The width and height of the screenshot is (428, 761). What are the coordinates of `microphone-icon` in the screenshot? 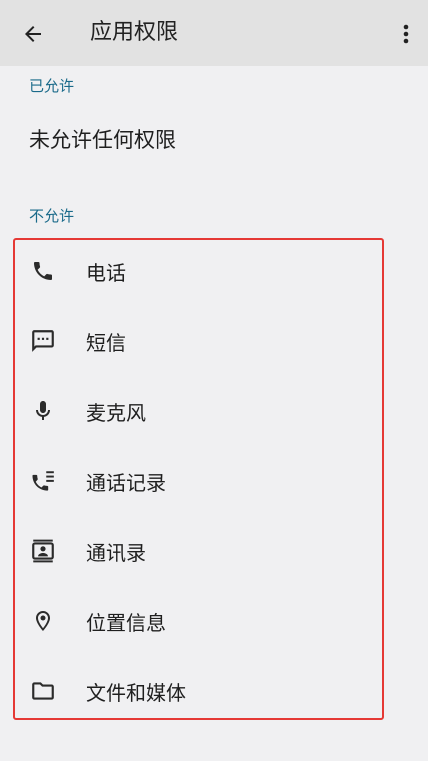 It's located at (43, 411).